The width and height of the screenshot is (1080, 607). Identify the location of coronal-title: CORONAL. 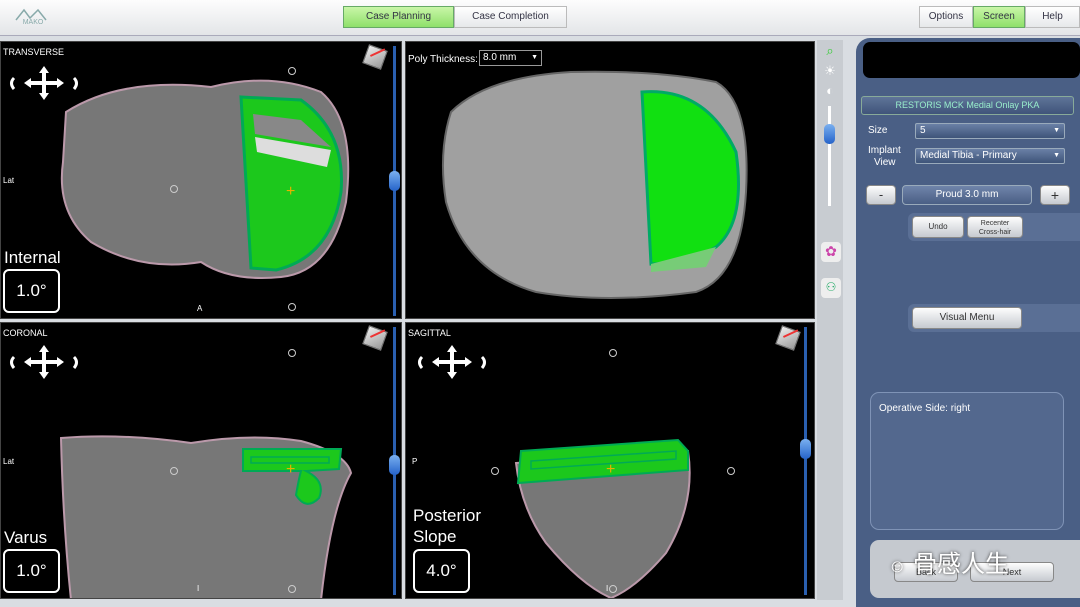
(25, 333).